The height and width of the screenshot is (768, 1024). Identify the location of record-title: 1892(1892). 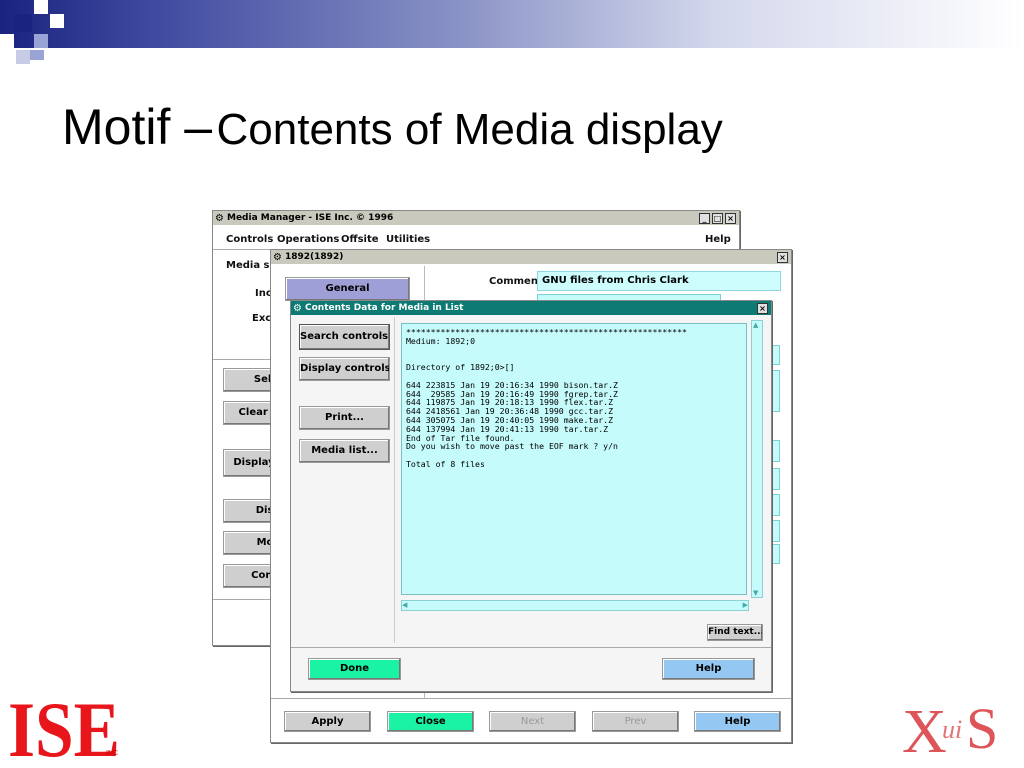
(314, 257).